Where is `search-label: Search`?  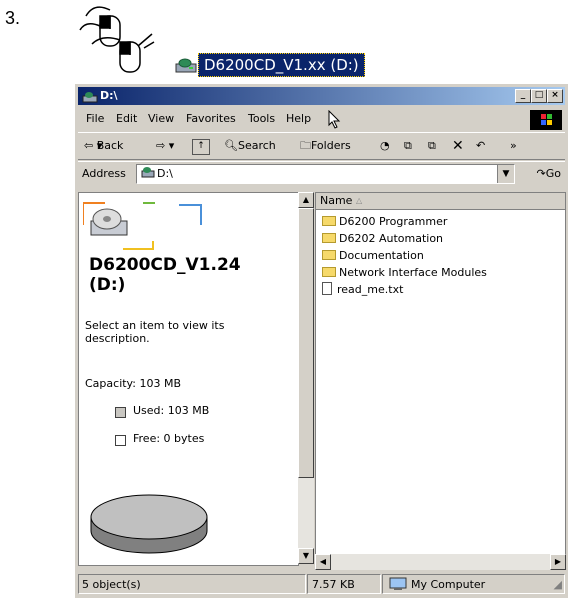
search-label: Search is located at coordinates (256, 145).